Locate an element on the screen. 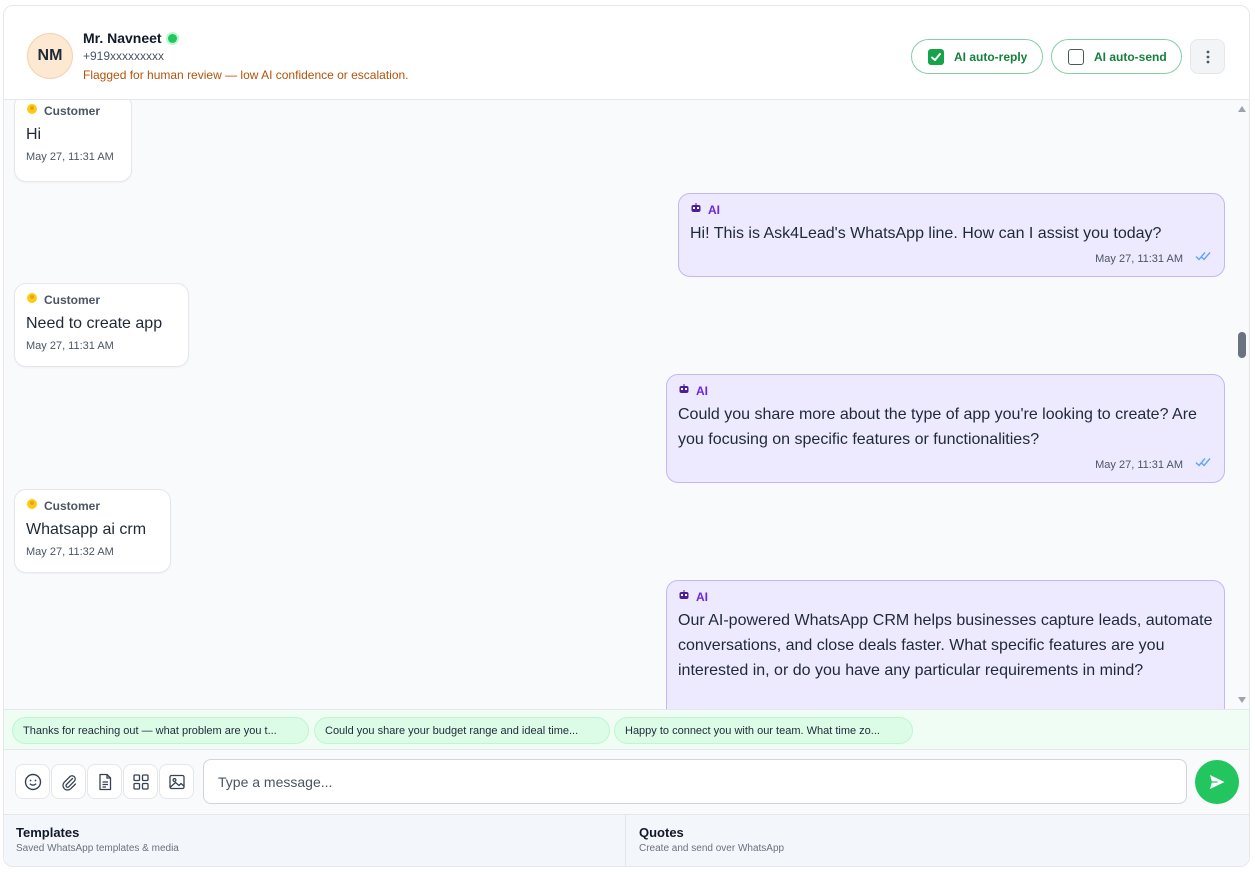 This screenshot has height=872, width=1255. more-options-button is located at coordinates (1207, 56).